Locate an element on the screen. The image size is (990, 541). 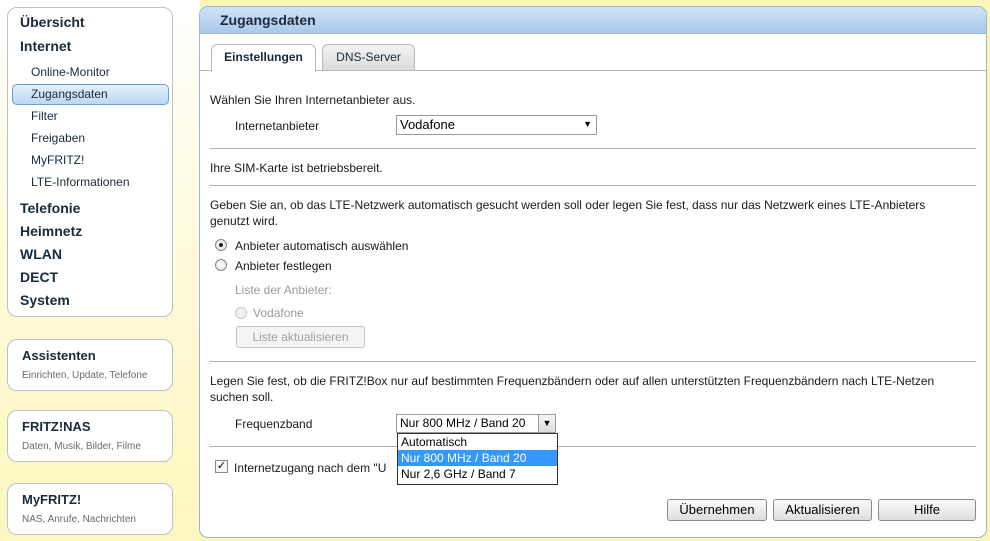
nav-item-myfritz: MyFRITZ! is located at coordinates (57, 160).